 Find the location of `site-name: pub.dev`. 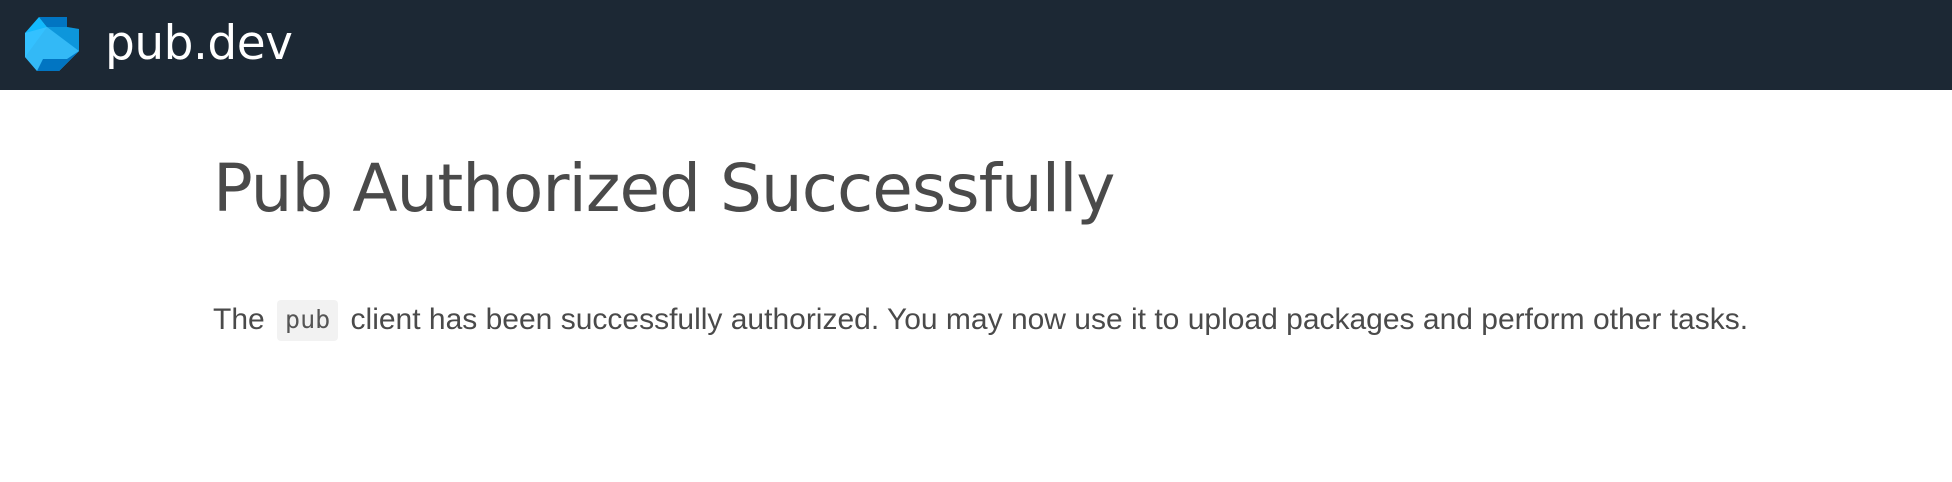

site-name: pub.dev is located at coordinates (199, 43).